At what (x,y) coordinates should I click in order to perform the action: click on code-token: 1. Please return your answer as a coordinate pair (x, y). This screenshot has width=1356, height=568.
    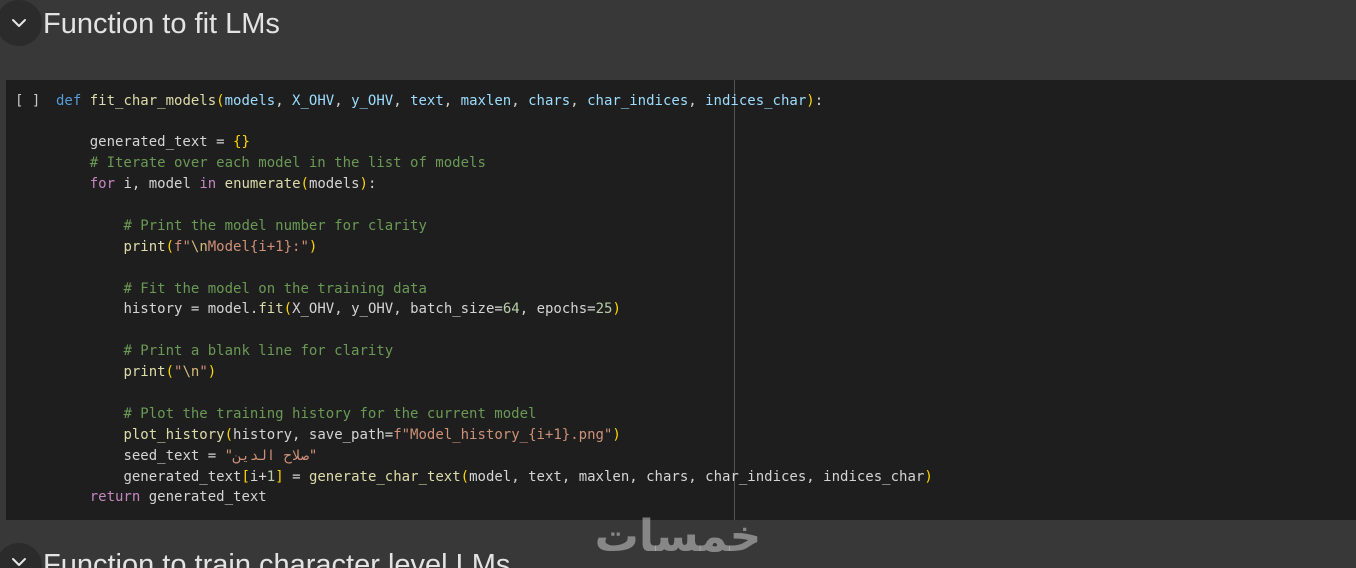
    Looking at the image, I should click on (271, 476).